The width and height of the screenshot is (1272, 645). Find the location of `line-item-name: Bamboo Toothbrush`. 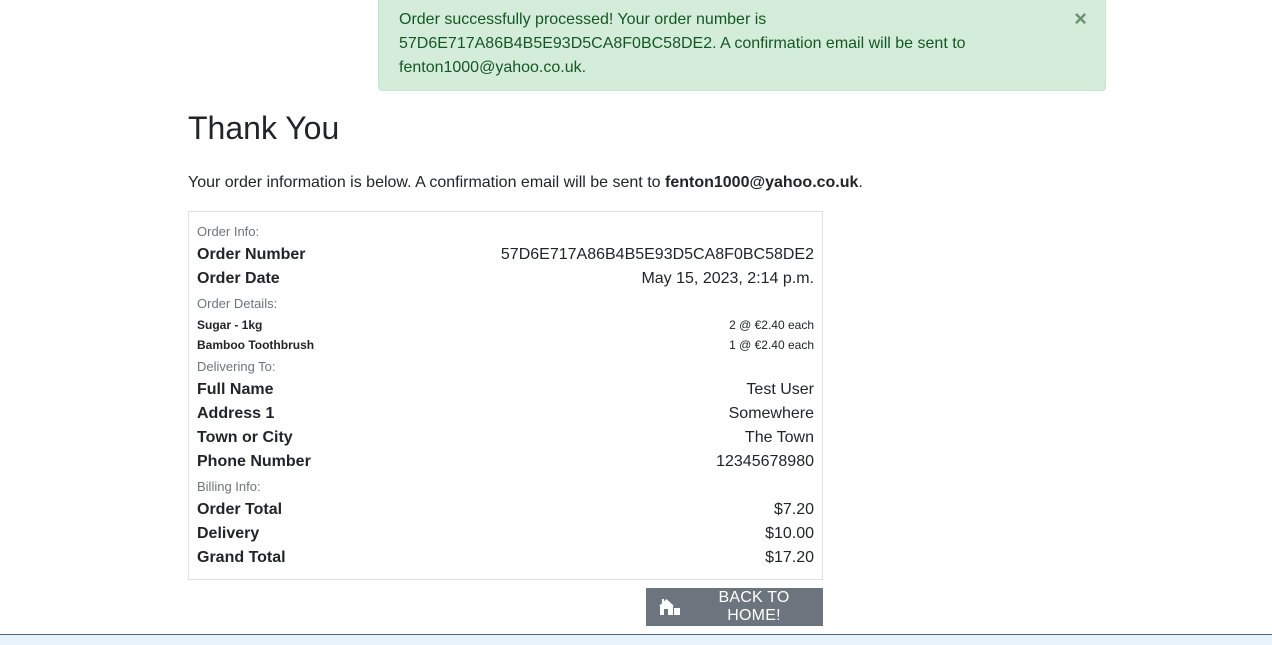

line-item-name: Bamboo Toothbrush is located at coordinates (256, 345).